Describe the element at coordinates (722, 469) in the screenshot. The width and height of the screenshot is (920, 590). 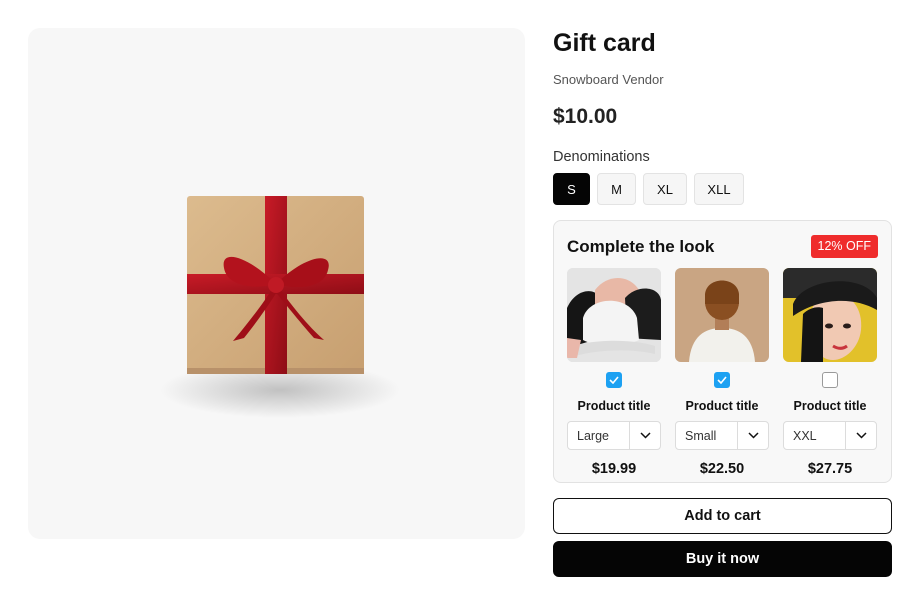
I see `bundle-item-price: $22.50` at that location.